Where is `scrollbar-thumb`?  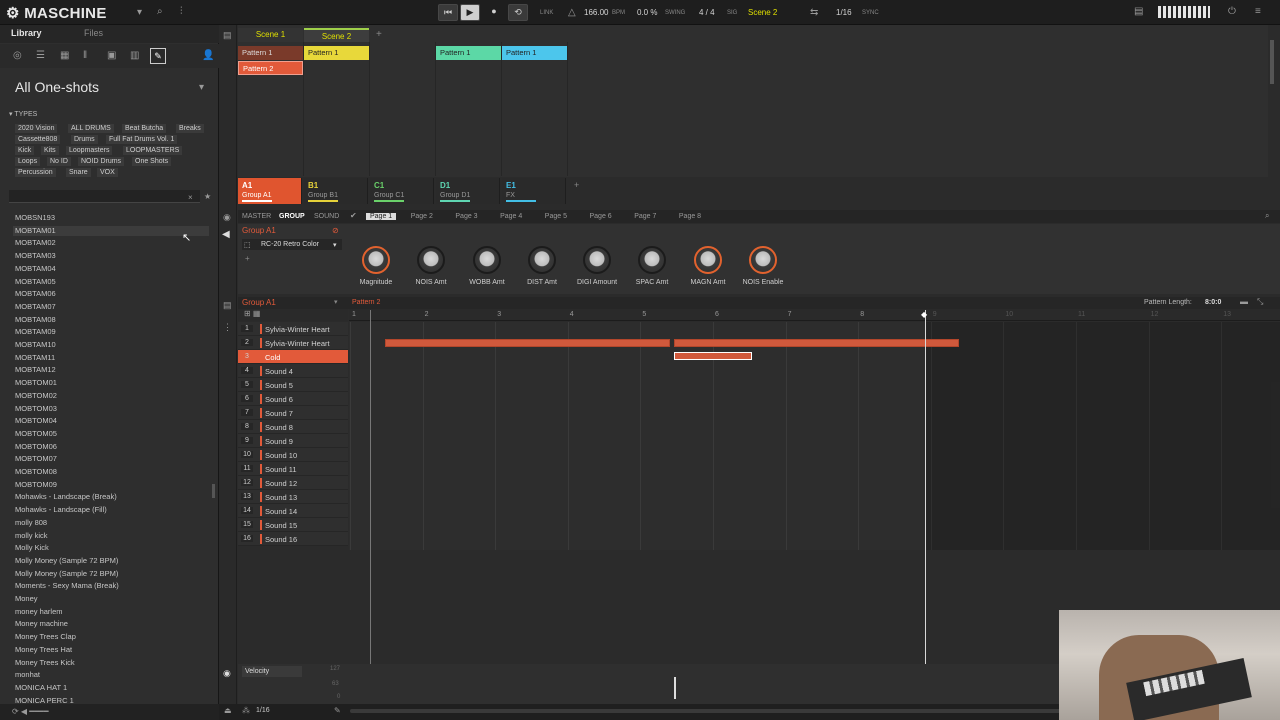
scrollbar-thumb is located at coordinates (213, 491).